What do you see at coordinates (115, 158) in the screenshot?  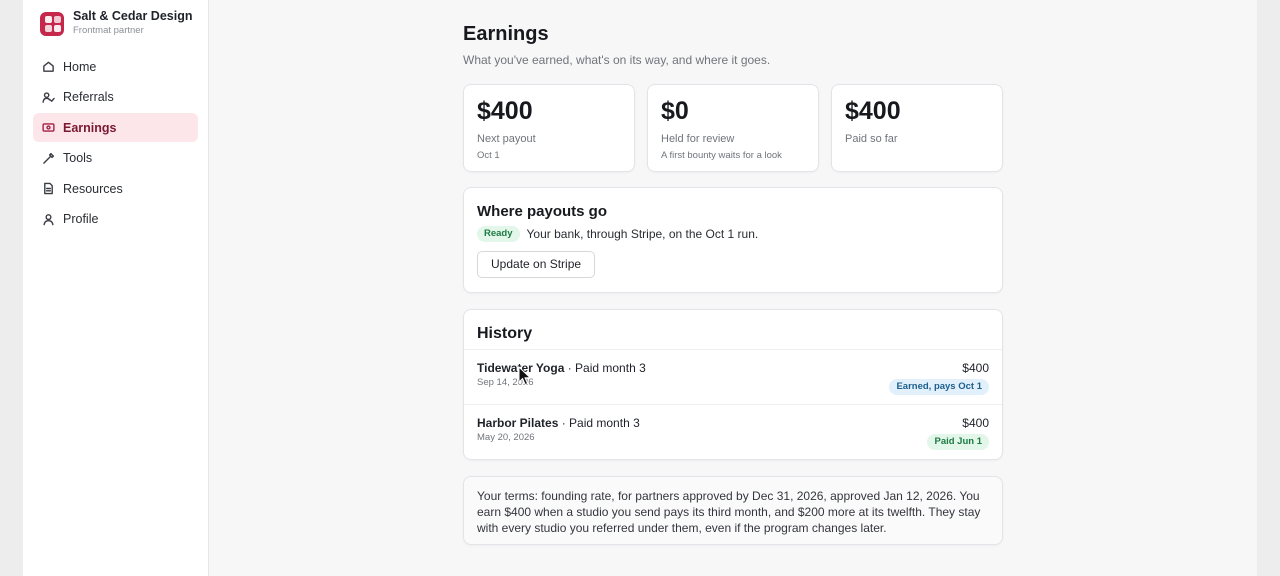 I see `sidebar-item-tools: Tools` at bounding box center [115, 158].